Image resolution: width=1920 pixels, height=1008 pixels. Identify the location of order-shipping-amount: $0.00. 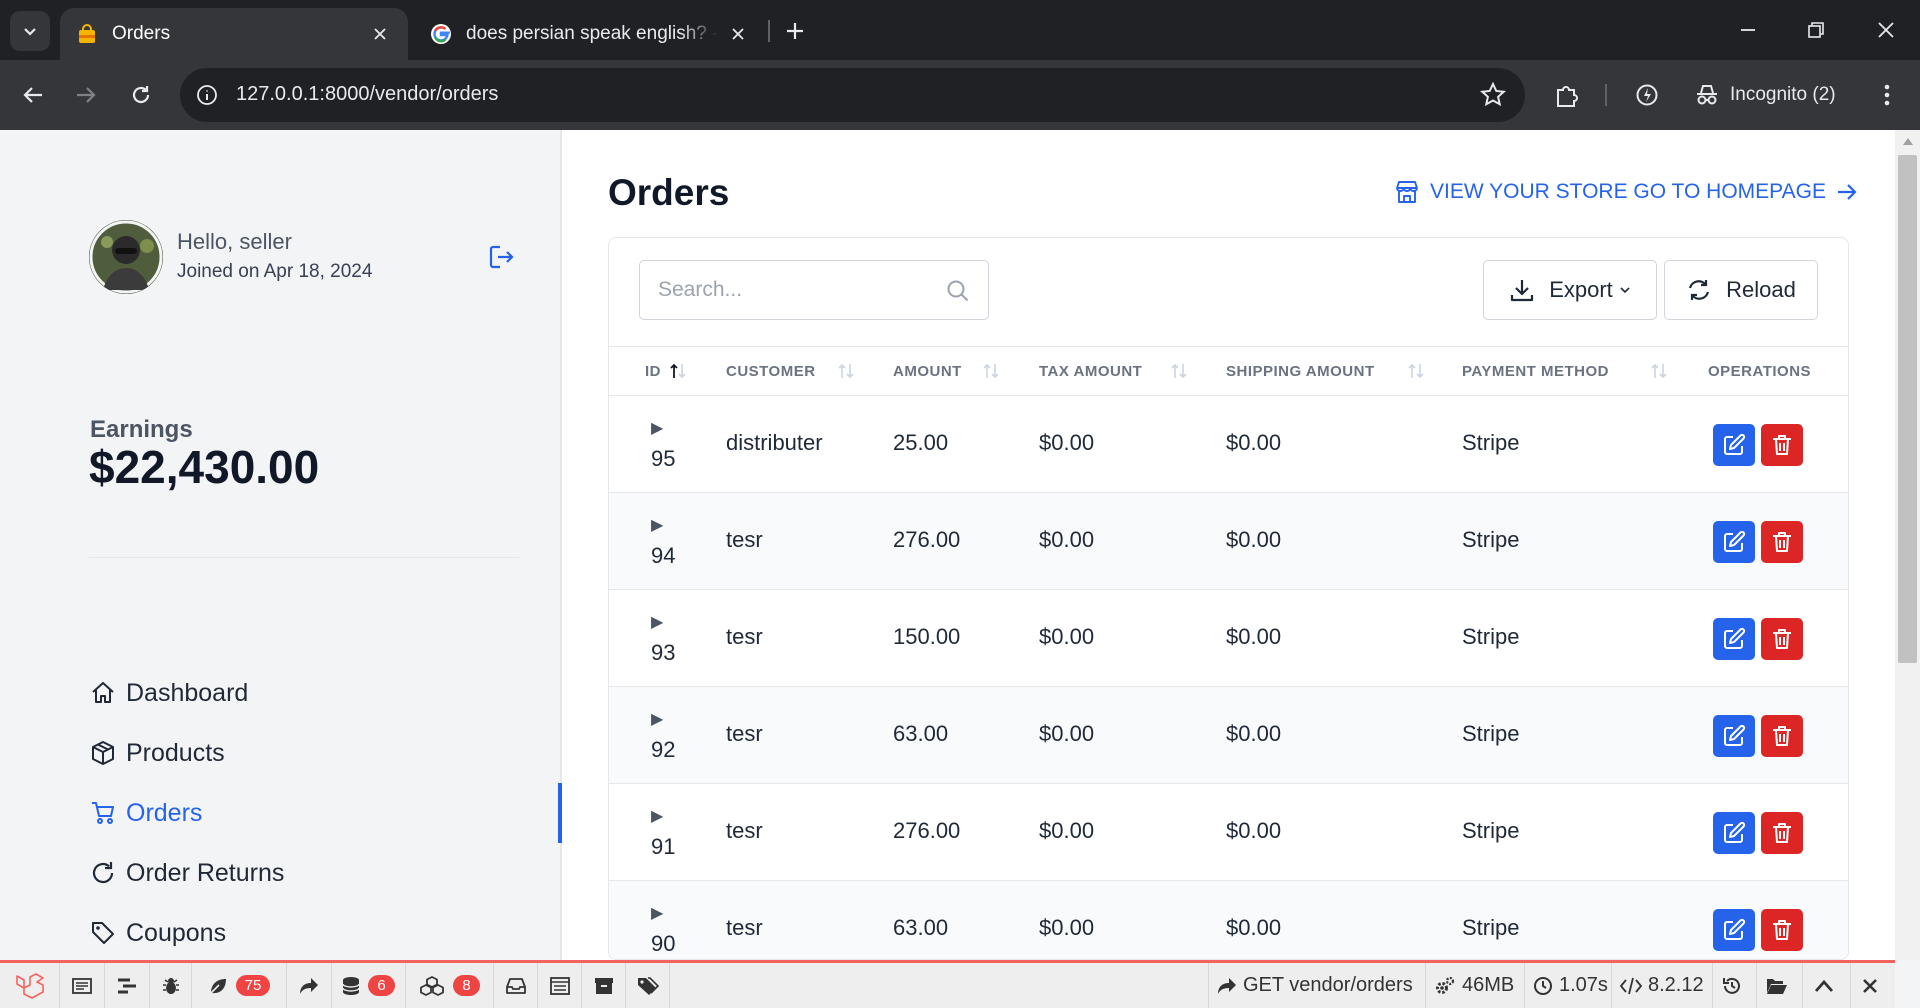
(1254, 733).